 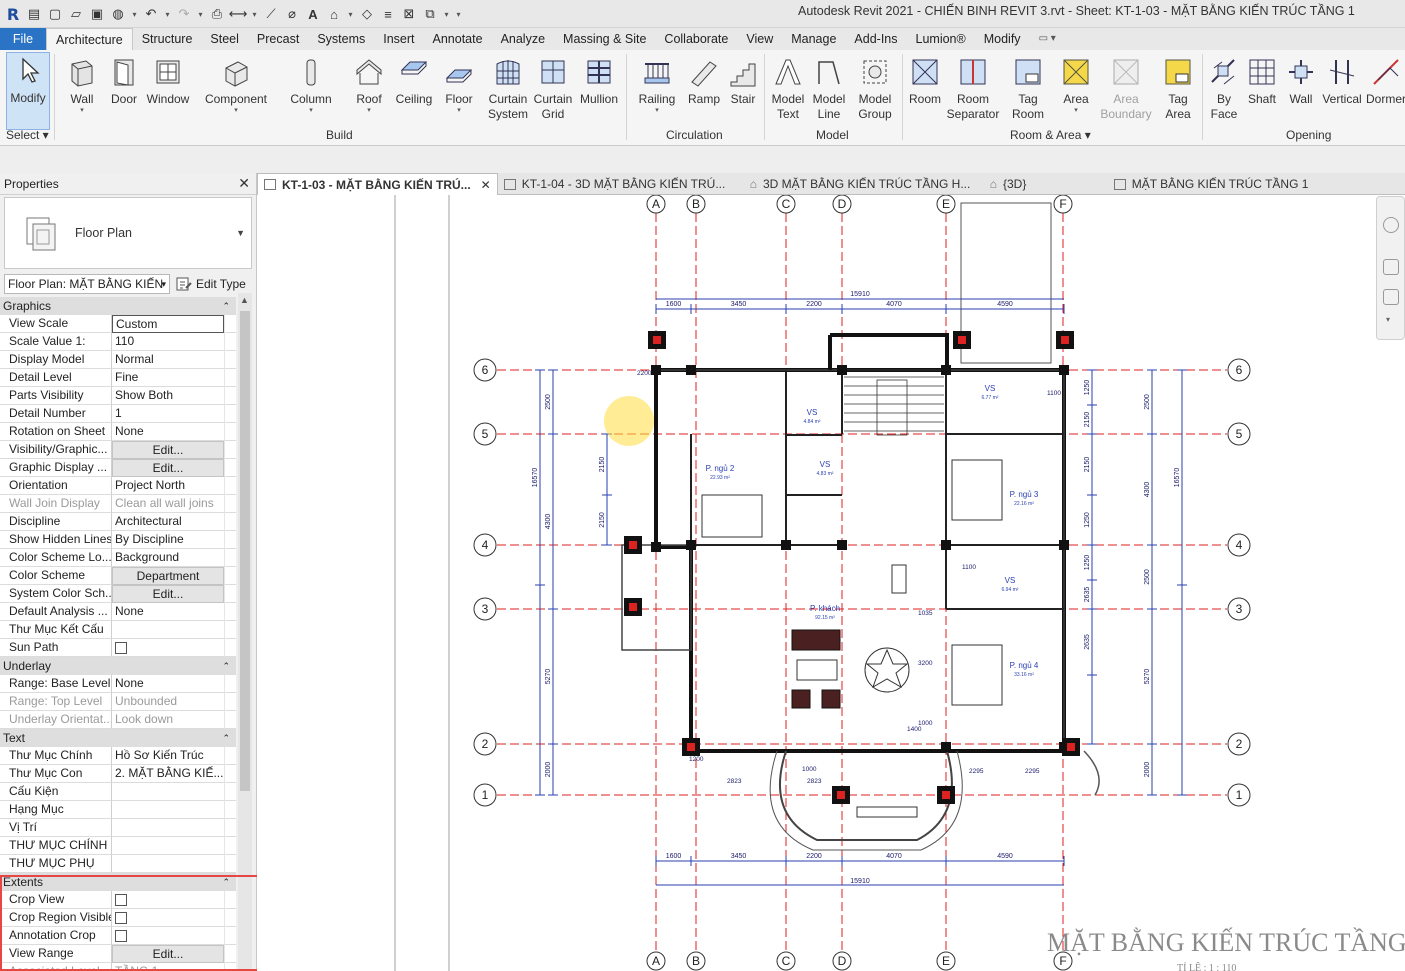 What do you see at coordinates (1211, 184) in the screenshot?
I see `view-tab-floor-plan-1: MẶT BẰNG KIẾN TRÚC TẦNG 1` at bounding box center [1211, 184].